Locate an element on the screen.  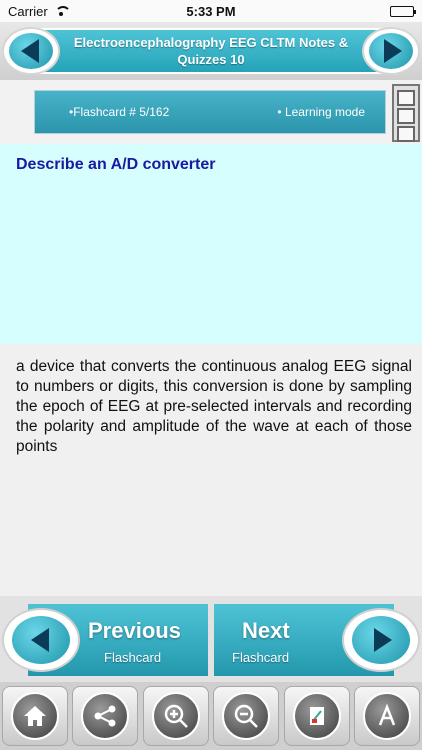
status-bar: Carrier 5:33 PM is located at coordinates (211, 11).